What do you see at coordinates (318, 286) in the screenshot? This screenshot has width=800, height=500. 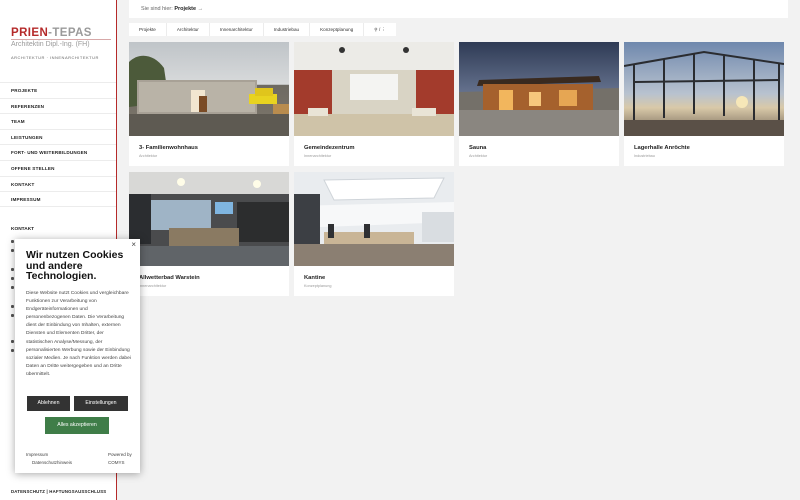 I see `project-category: Konzeptplanung` at bounding box center [318, 286].